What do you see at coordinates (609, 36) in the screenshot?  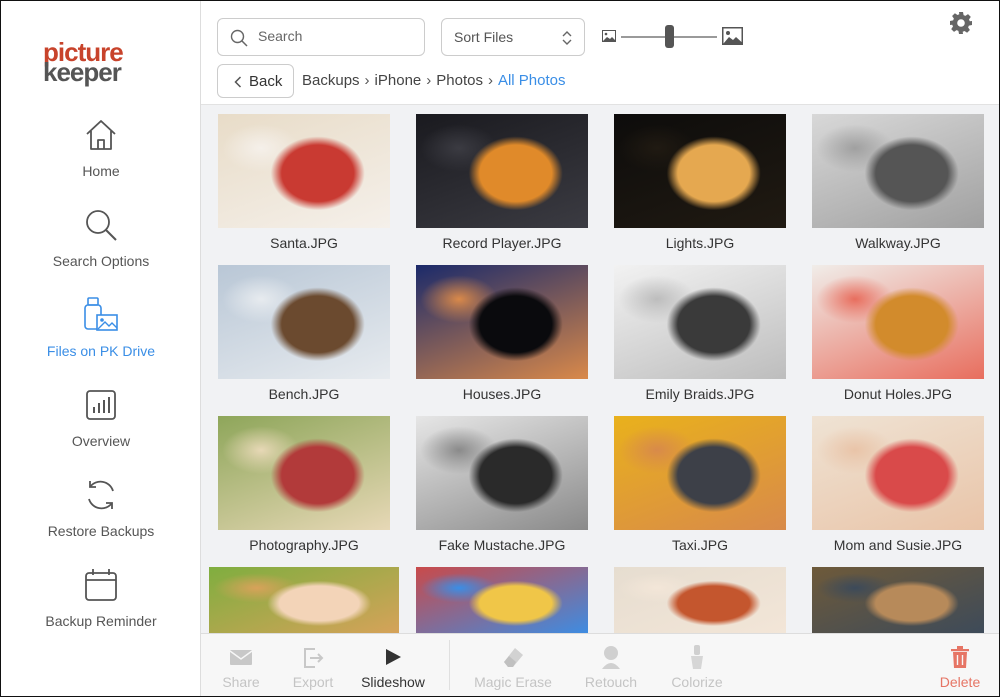 I see `small-thumbnail-icon` at bounding box center [609, 36].